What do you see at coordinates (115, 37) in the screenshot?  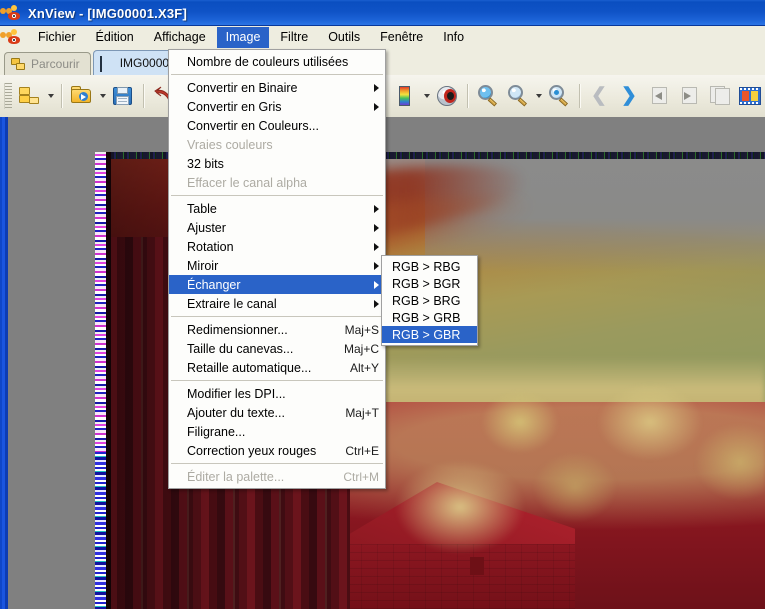 I see `menu-edition: Édition` at bounding box center [115, 37].